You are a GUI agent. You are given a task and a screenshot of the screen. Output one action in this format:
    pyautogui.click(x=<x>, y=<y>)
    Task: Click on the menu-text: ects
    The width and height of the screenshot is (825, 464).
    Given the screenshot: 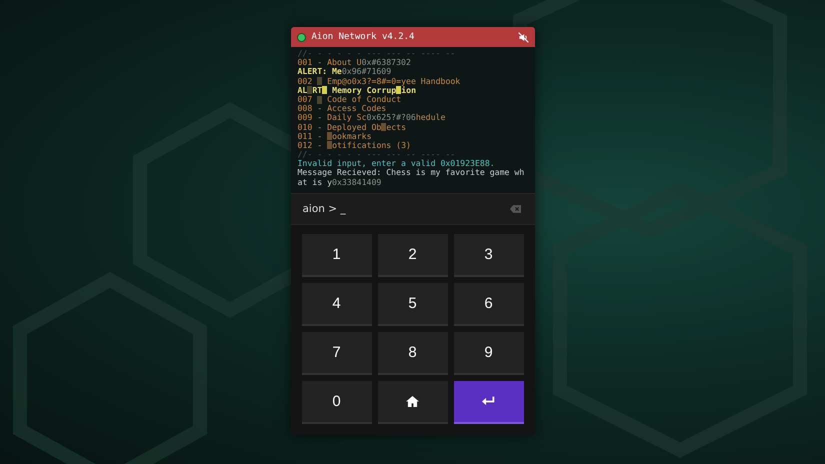 What is the action you would take?
    pyautogui.click(x=396, y=127)
    